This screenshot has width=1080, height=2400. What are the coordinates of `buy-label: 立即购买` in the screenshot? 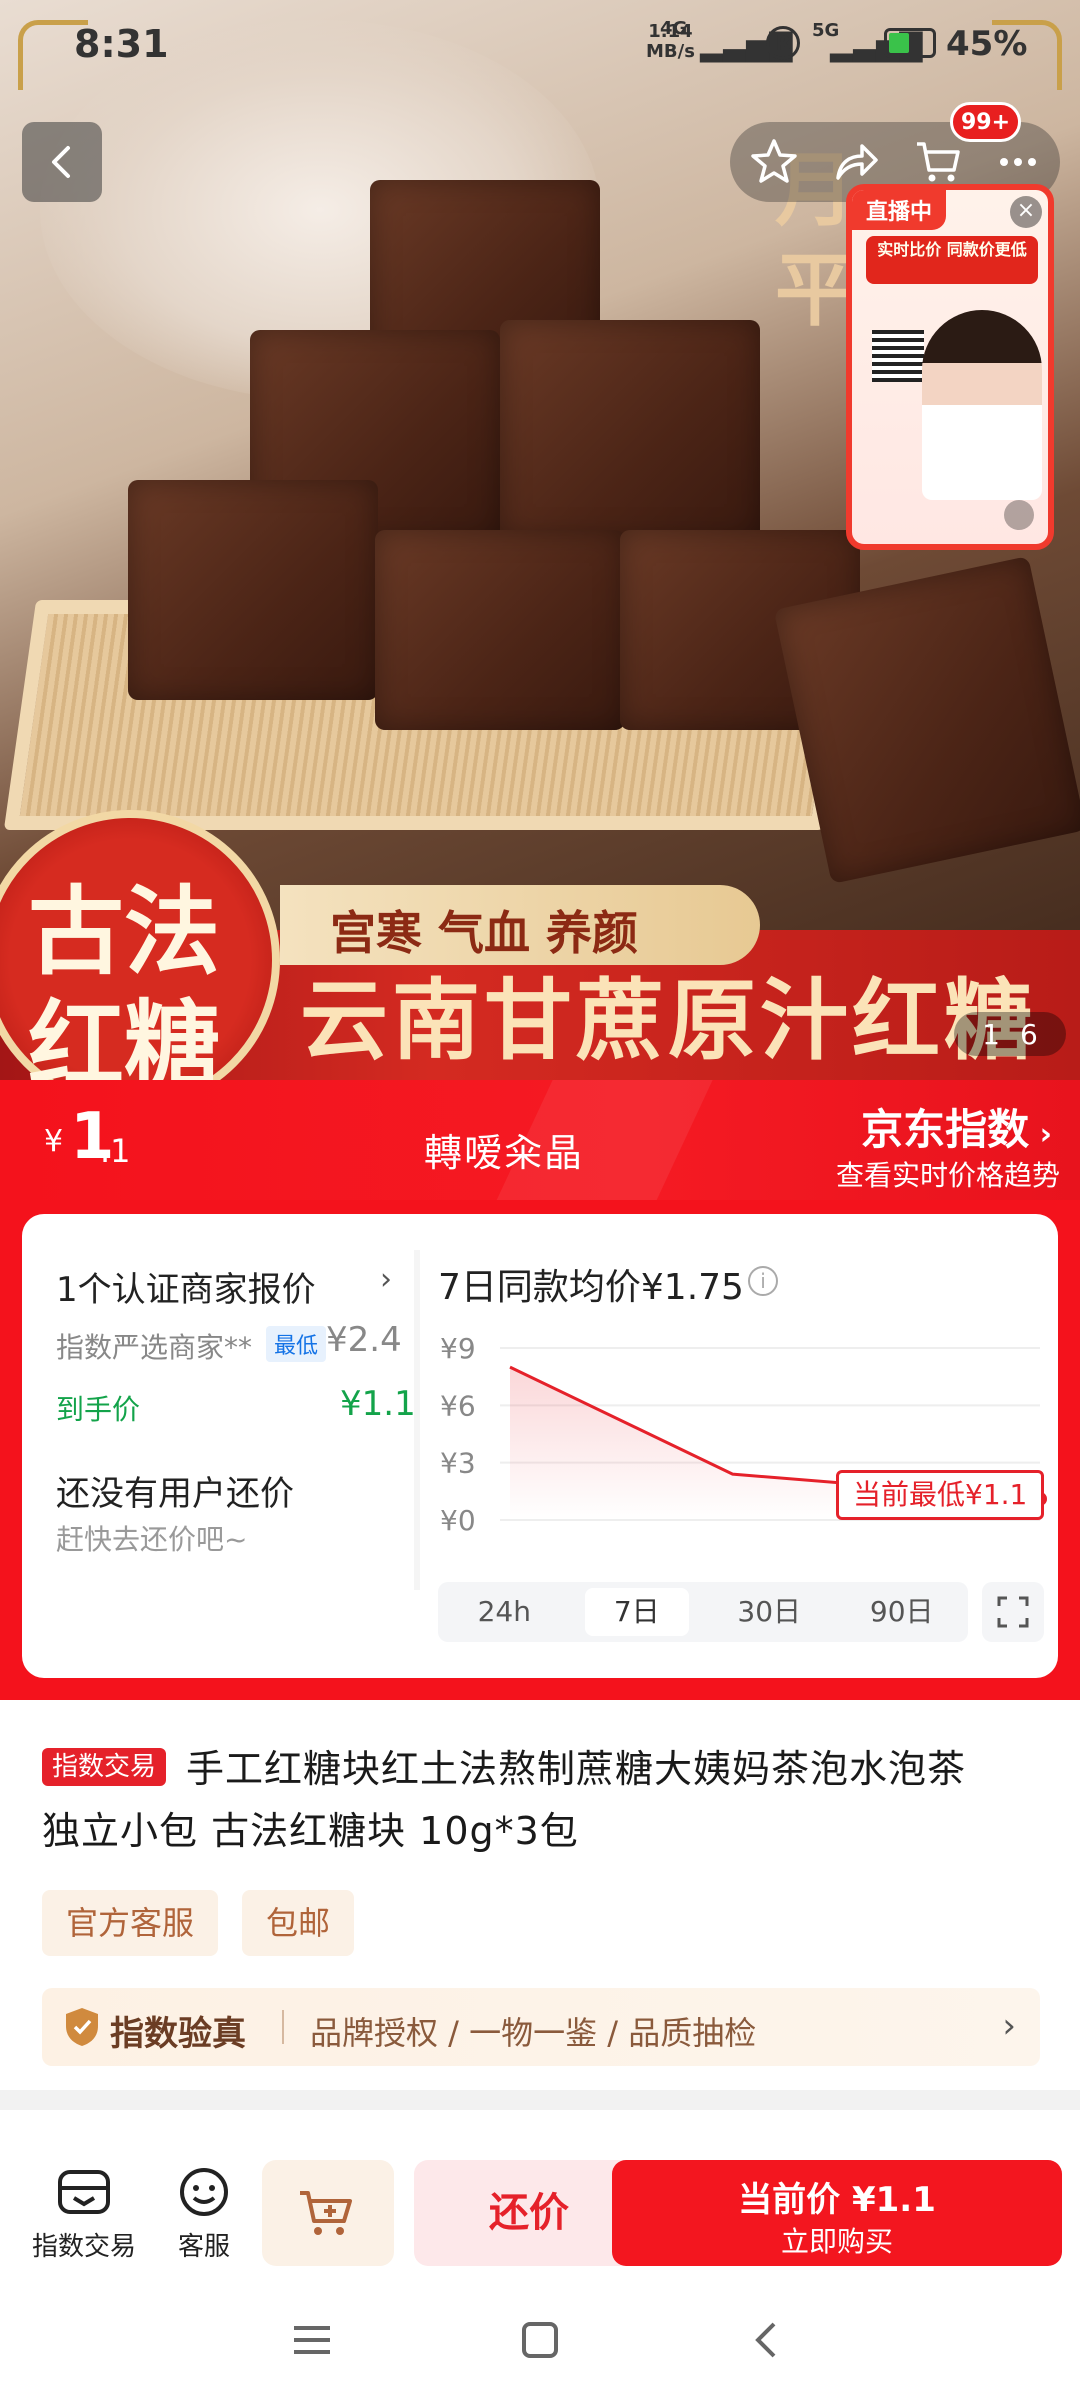 It's located at (836, 2241).